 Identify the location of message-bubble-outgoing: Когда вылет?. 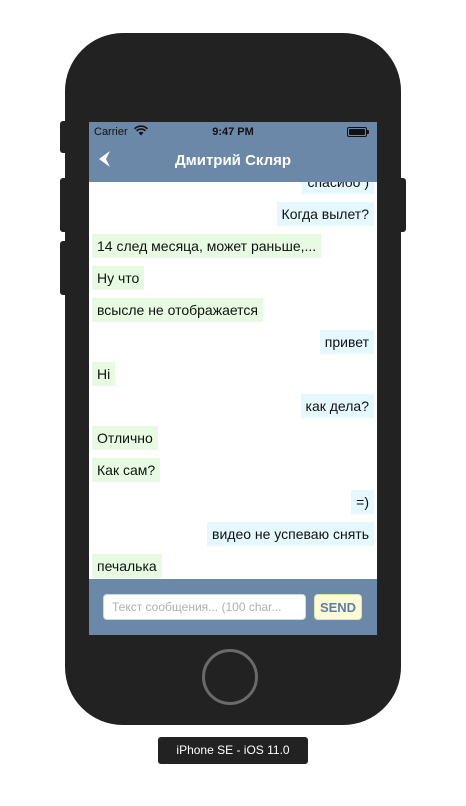
(325, 214).